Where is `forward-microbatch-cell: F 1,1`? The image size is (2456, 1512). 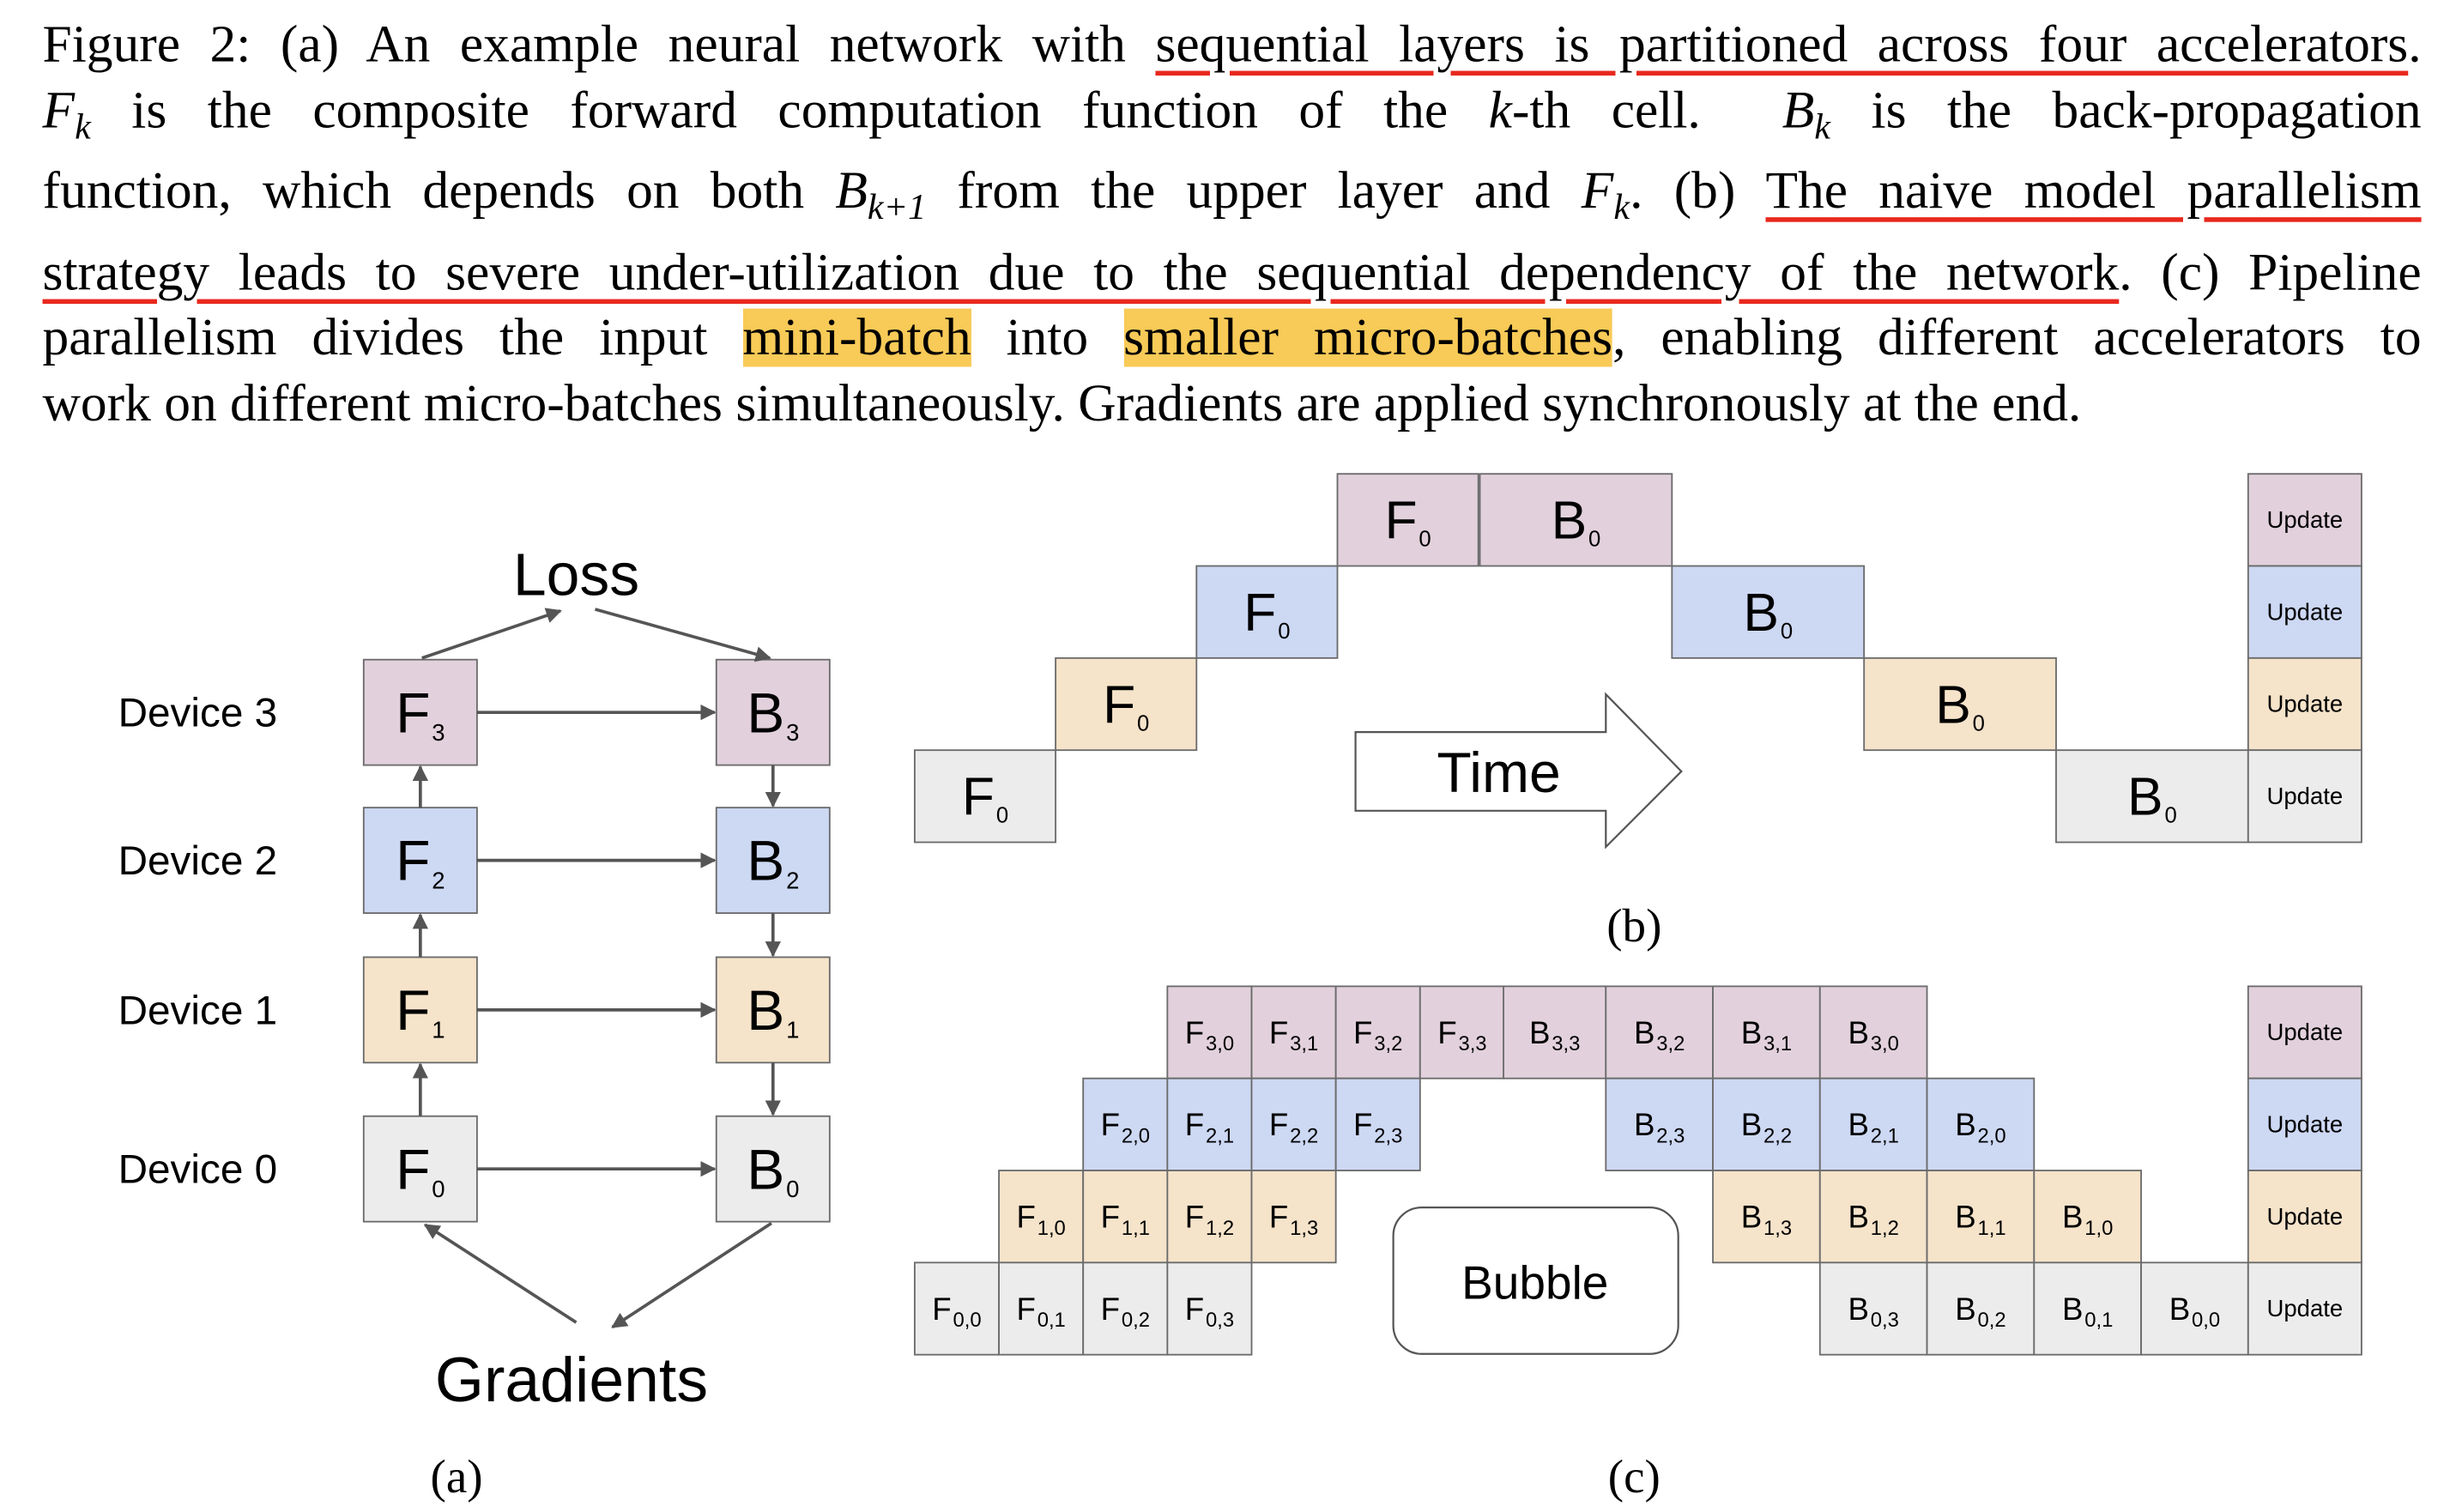 forward-microbatch-cell: F 1,1 is located at coordinates (1125, 1217).